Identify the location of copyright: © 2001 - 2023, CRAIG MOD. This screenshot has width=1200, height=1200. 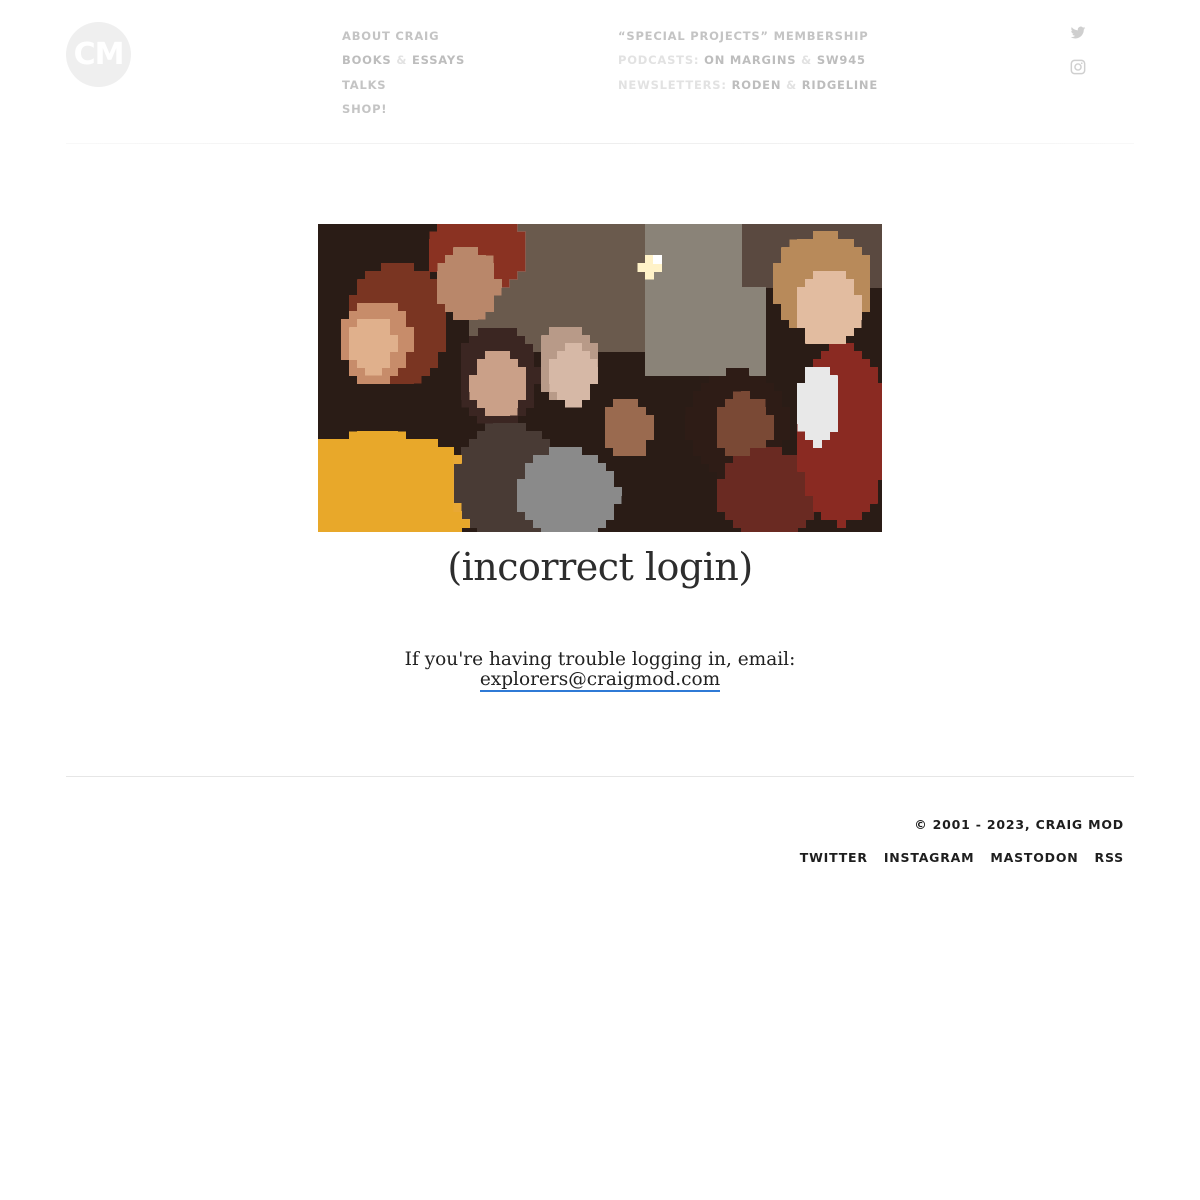
(1019, 824).